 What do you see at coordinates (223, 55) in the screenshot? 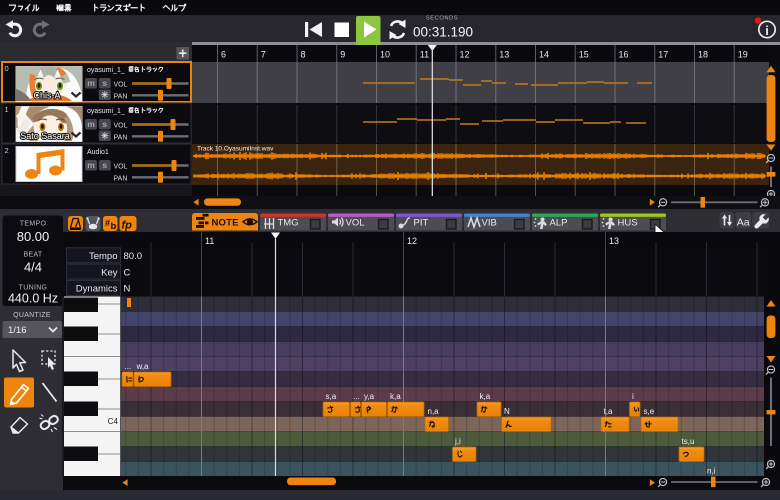
I see `svg-text: 6` at bounding box center [223, 55].